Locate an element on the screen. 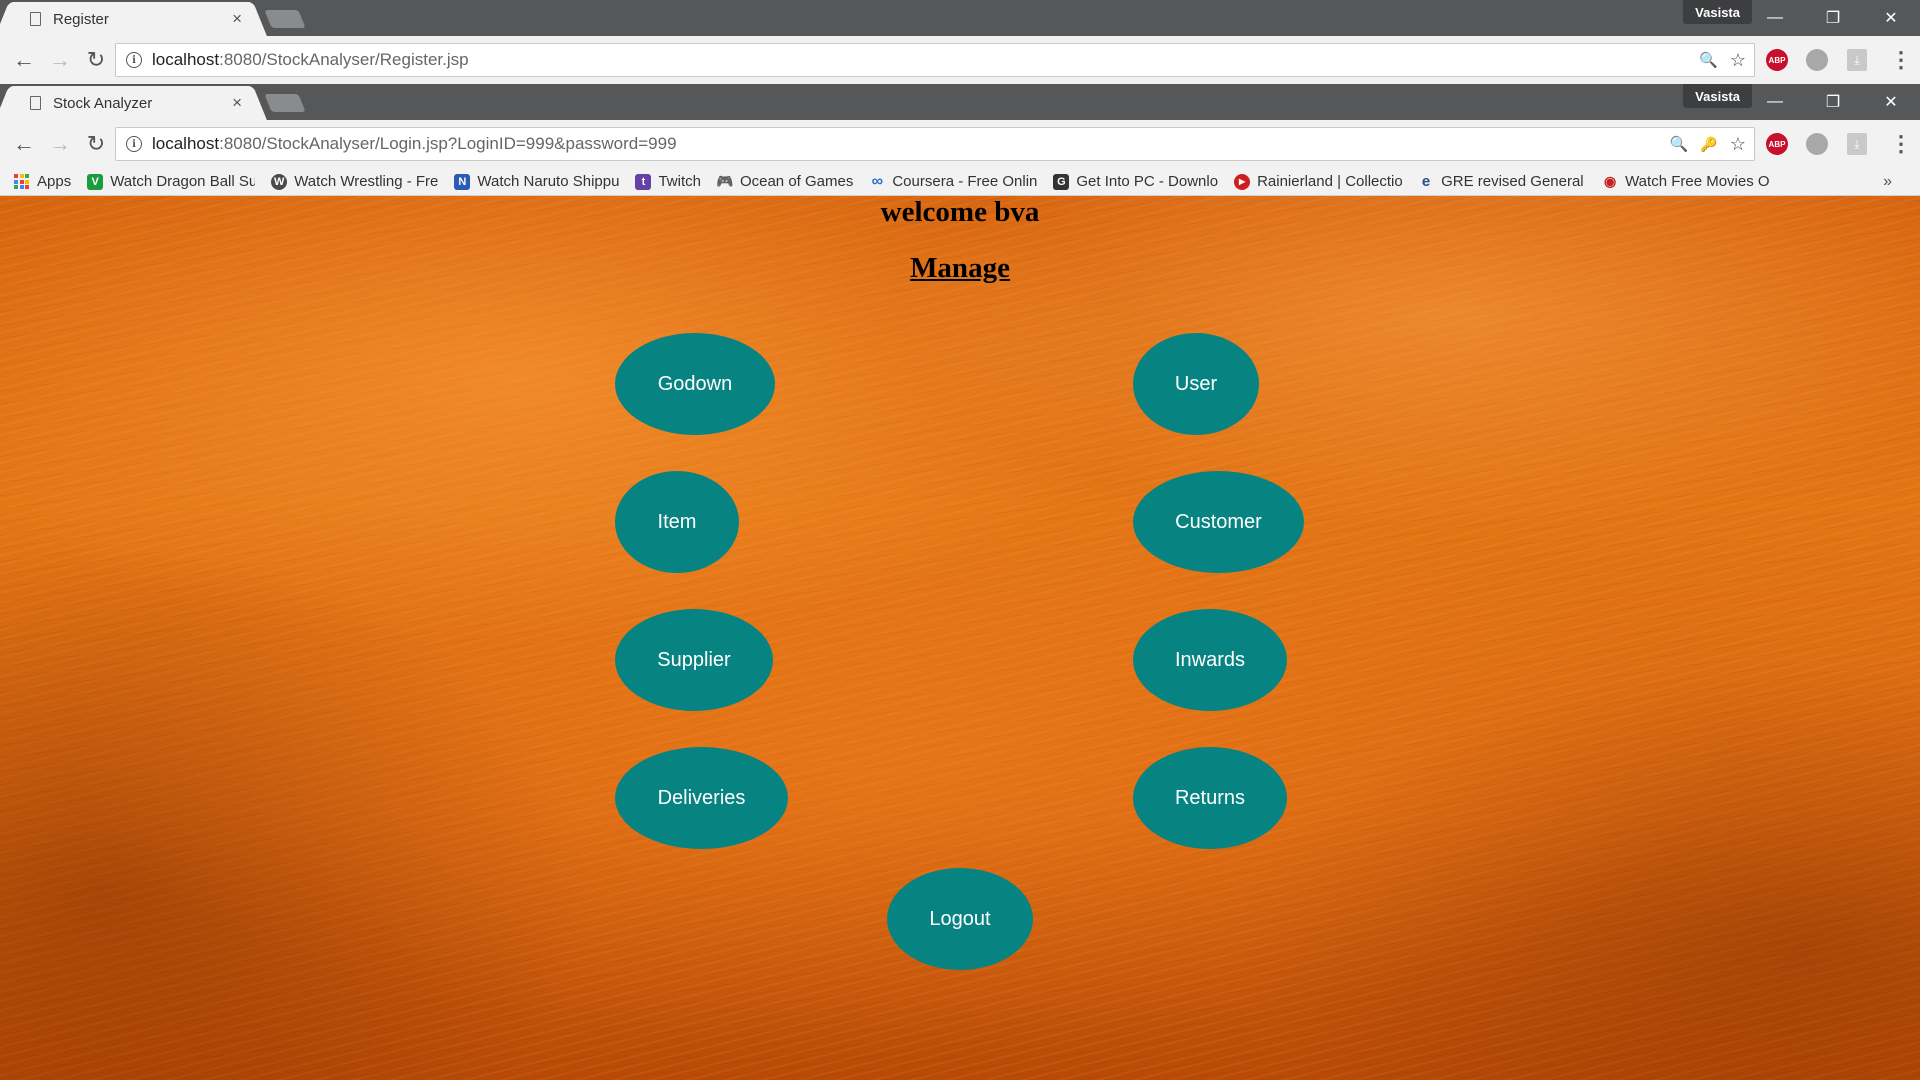 The width and height of the screenshot is (1920, 1080). apps-grid-icon is located at coordinates (21, 181).